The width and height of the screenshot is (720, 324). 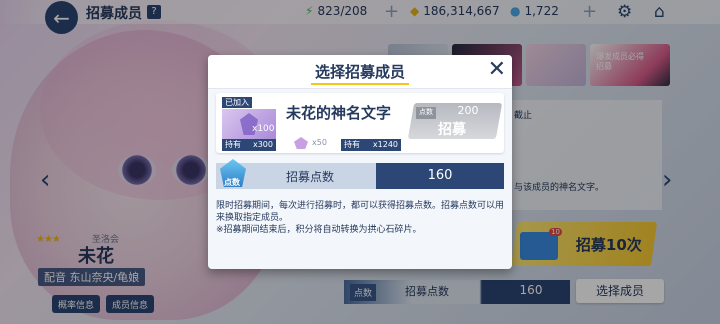 What do you see at coordinates (360, 174) in the screenshot?
I see `points-bar: 点数 招募点数 160` at bounding box center [360, 174].